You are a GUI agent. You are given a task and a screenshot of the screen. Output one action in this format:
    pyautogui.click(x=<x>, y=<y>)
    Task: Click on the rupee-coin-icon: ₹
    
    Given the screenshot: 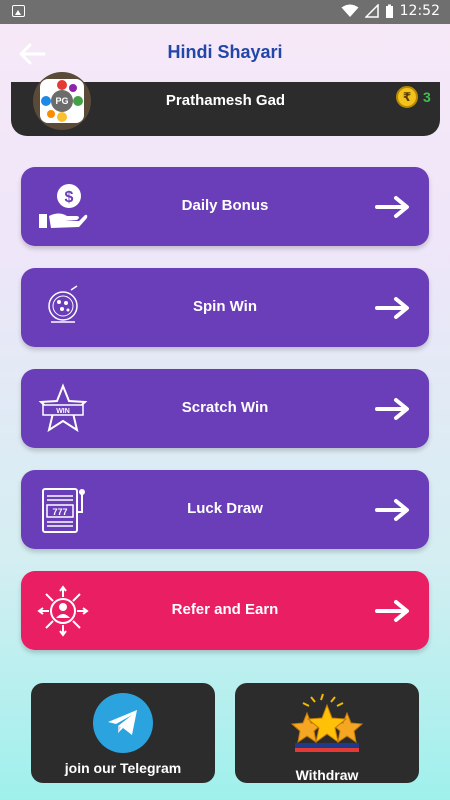 What is the action you would take?
    pyautogui.click(x=407, y=97)
    